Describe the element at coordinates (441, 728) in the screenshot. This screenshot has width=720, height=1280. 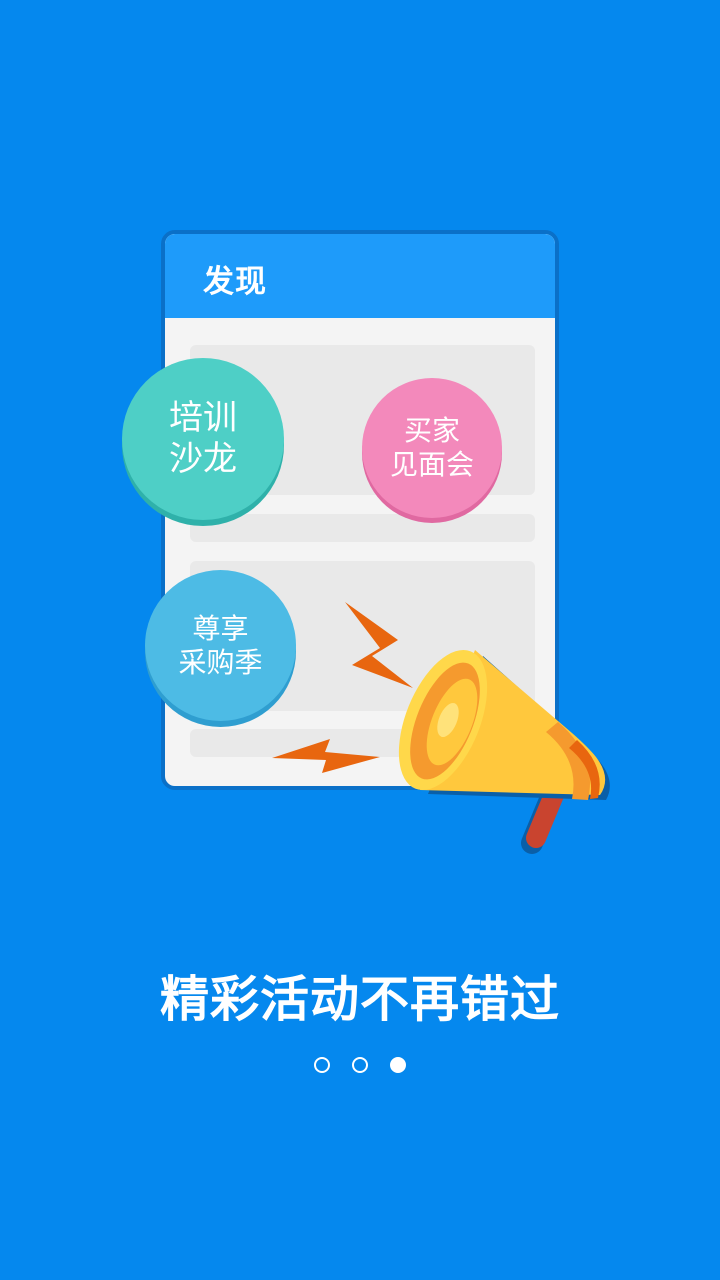
I see `megaphone-icon` at that location.